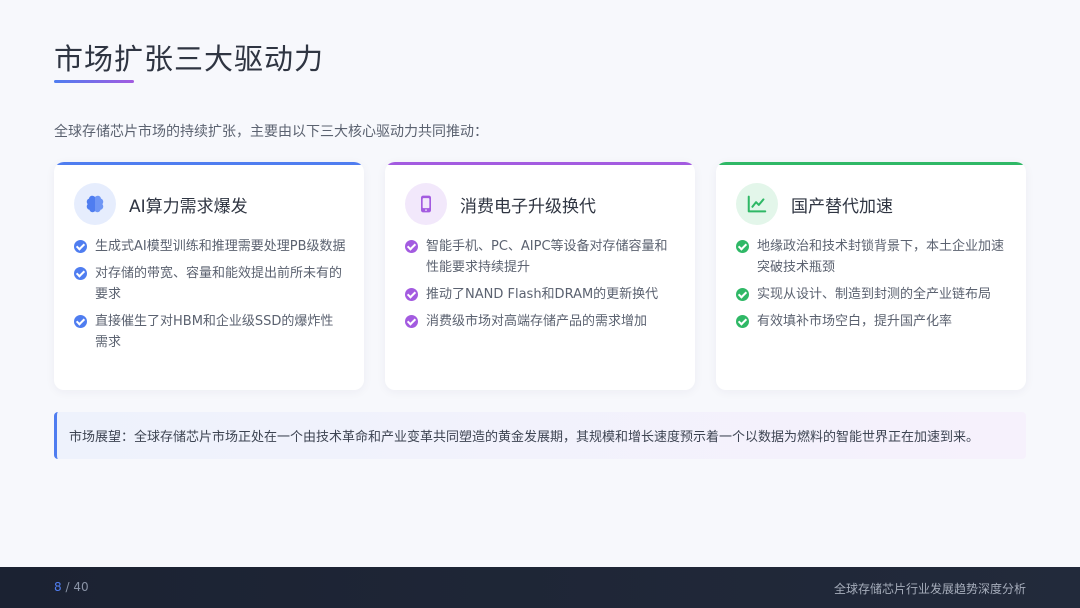 The image size is (1080, 608). Describe the element at coordinates (189, 59) in the screenshot. I see `page-title: 市场扩张三大驱动力` at that location.